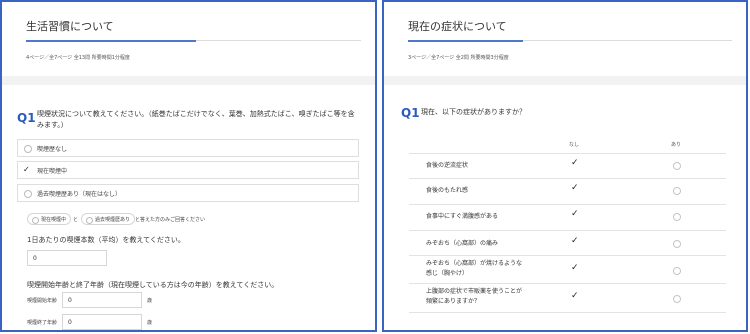 This screenshot has height=334, width=750. I want to click on hint-chip-label: 現在喫煙中, so click(54, 220).